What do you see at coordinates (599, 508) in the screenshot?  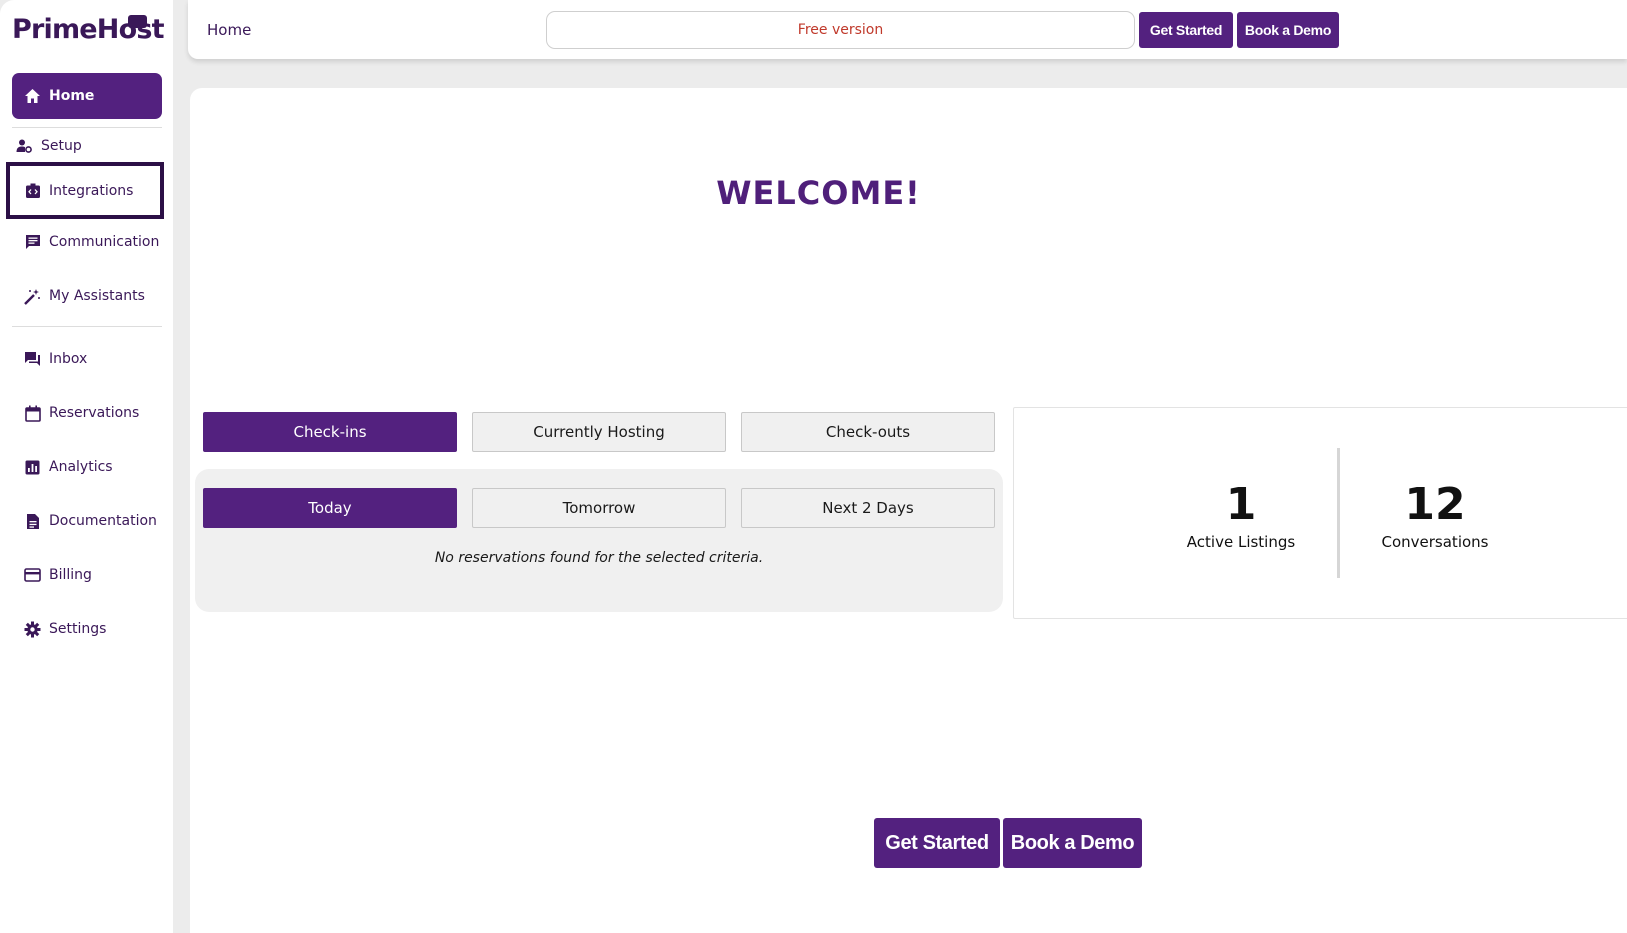 I see `tab-tomorrow: Tomorrow` at bounding box center [599, 508].